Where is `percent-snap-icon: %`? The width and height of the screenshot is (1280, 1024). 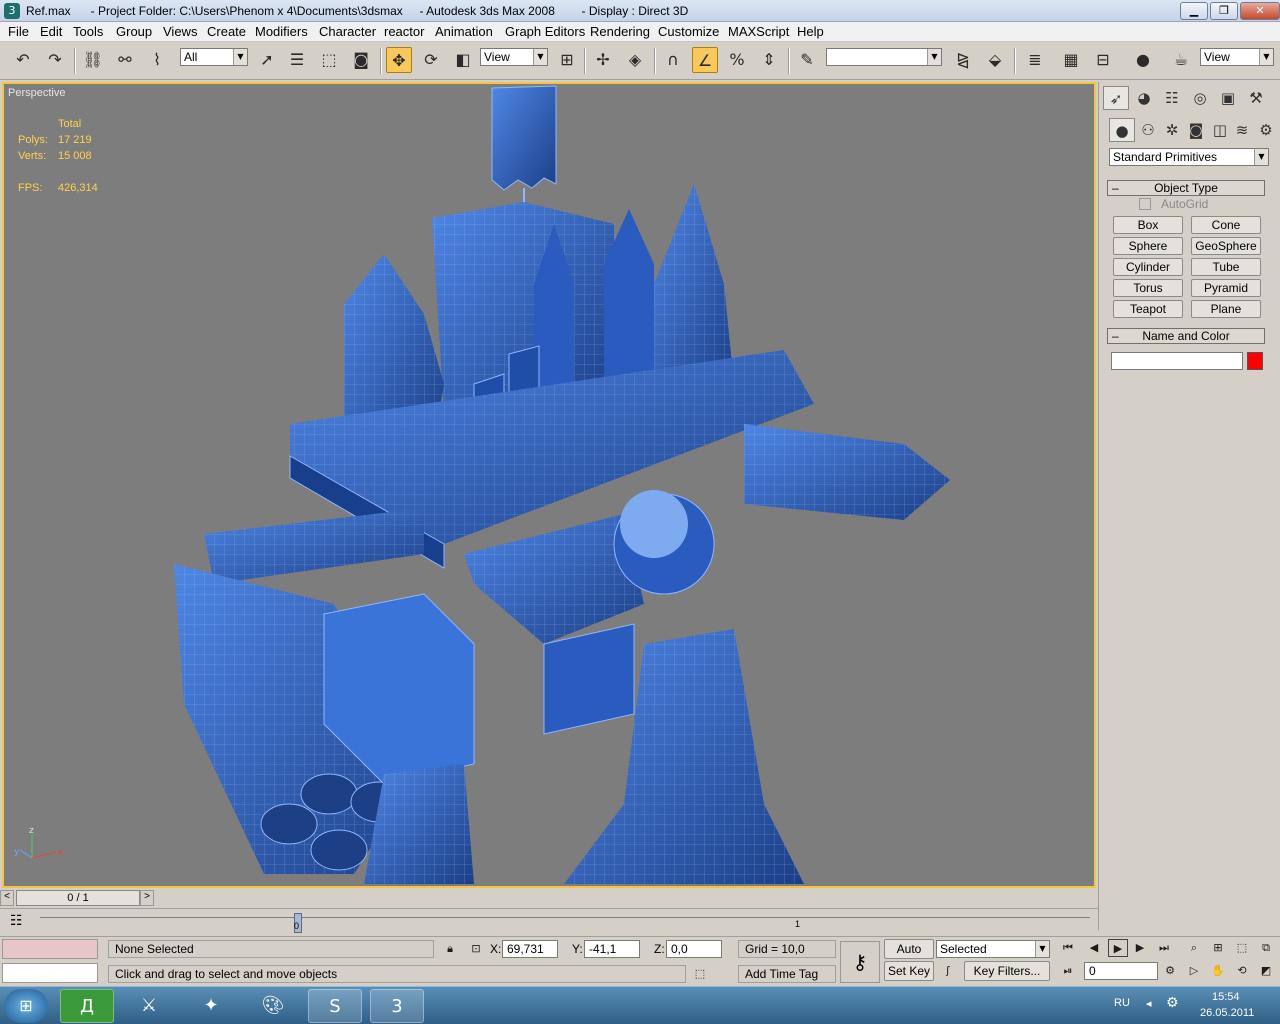 percent-snap-icon: % is located at coordinates (737, 60).